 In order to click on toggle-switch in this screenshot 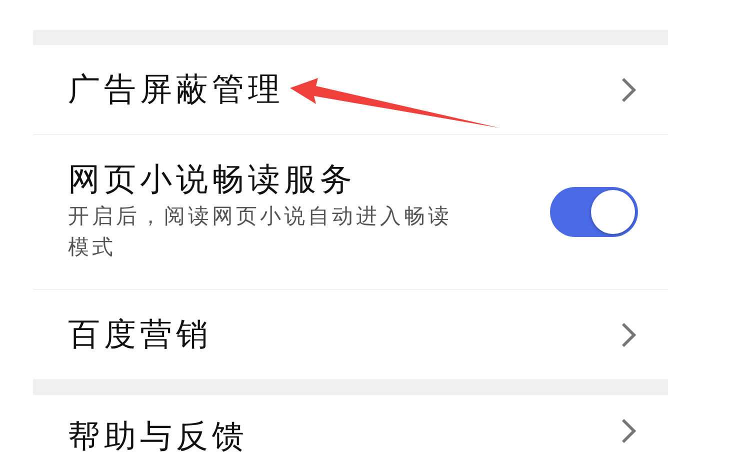, I will do `click(594, 212)`.